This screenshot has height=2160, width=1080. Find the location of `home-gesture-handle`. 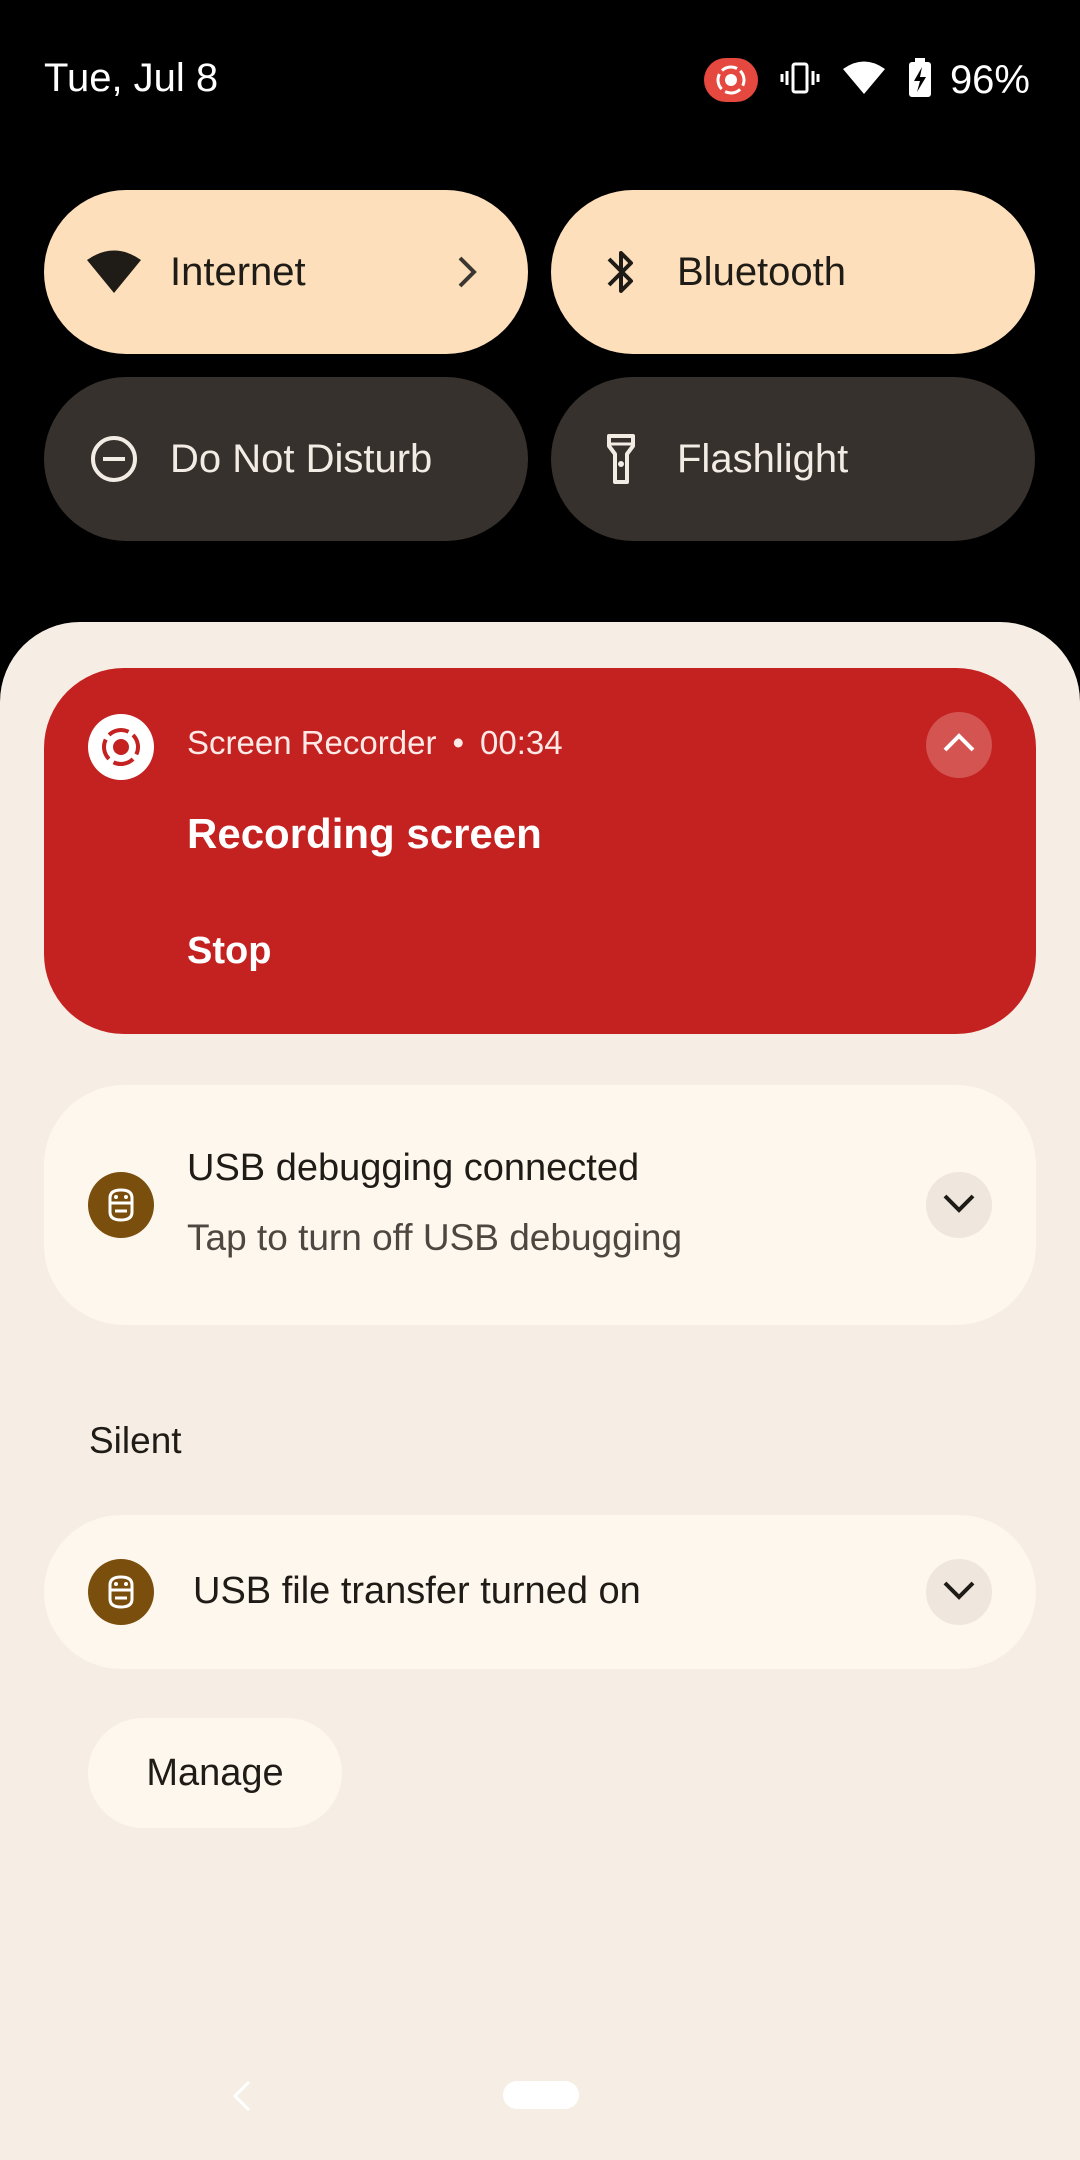

home-gesture-handle is located at coordinates (541, 2095).